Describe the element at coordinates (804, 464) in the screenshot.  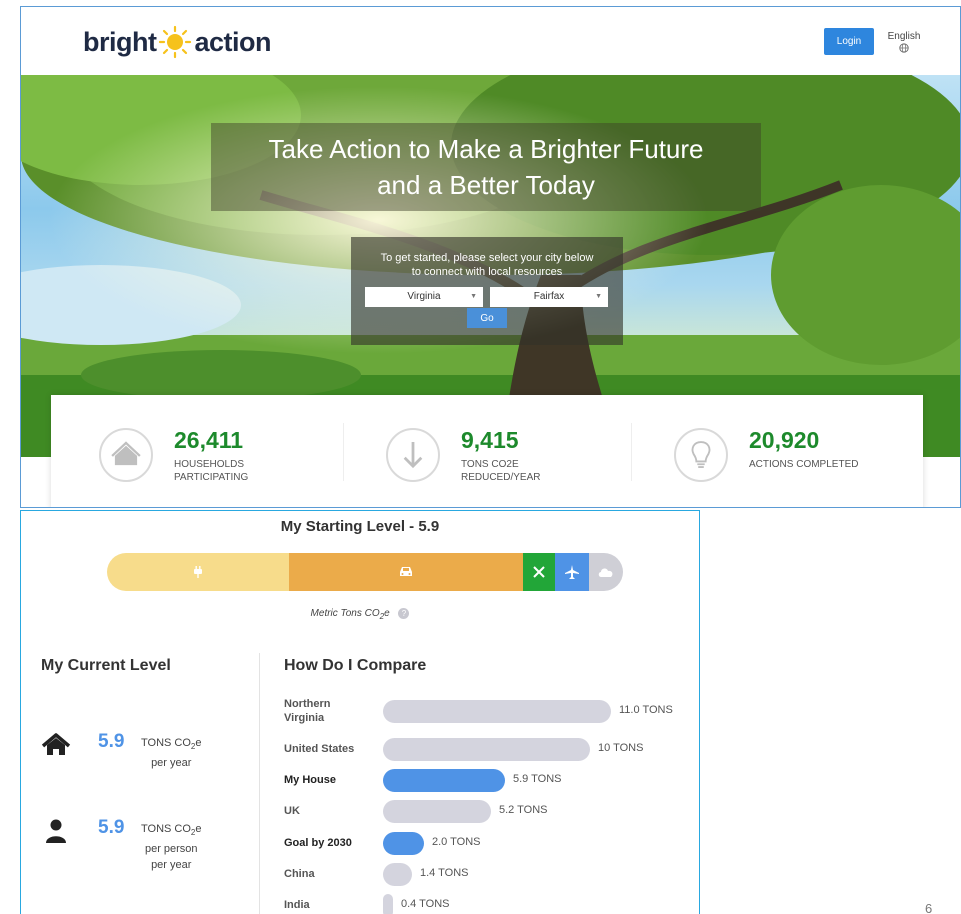
I see `stat-label-line1: ACTIONS COMPLETED` at that location.